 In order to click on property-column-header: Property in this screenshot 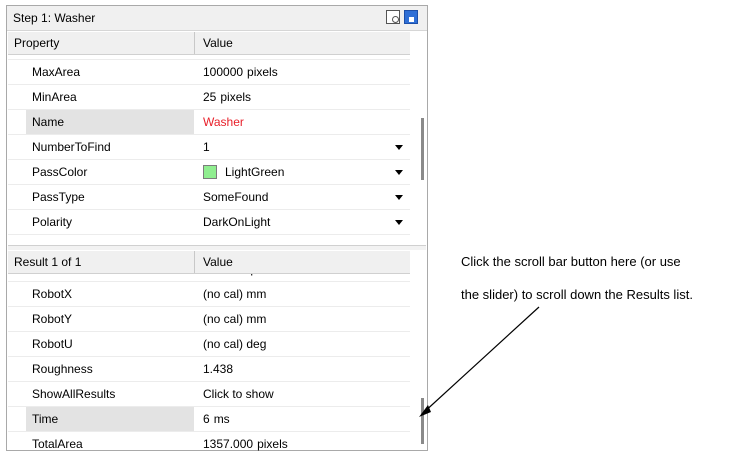, I will do `click(37, 43)`.